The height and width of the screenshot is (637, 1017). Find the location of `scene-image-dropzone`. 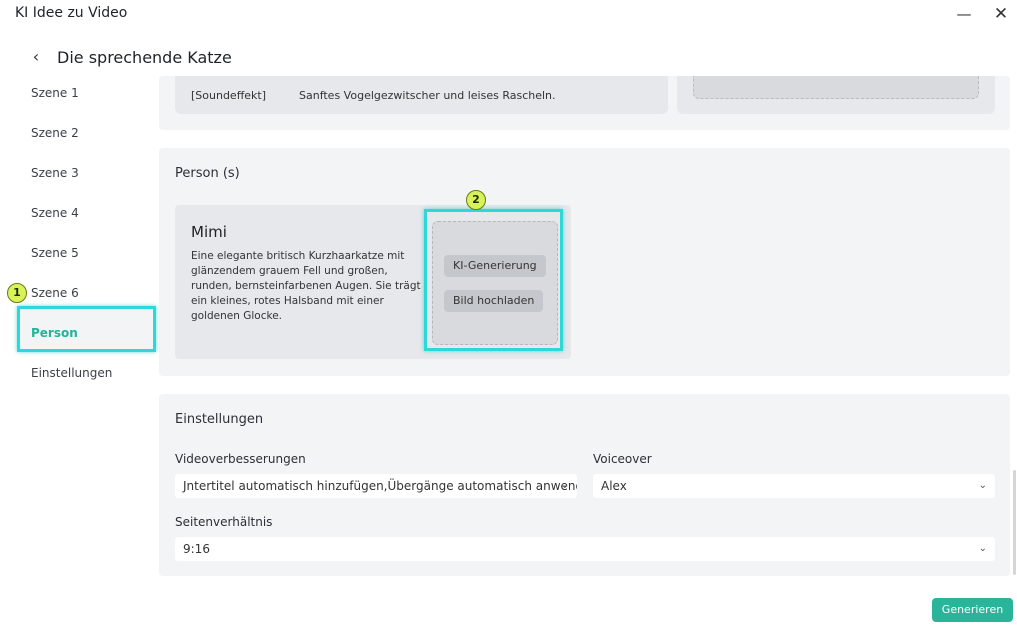

scene-image-dropzone is located at coordinates (836, 87).